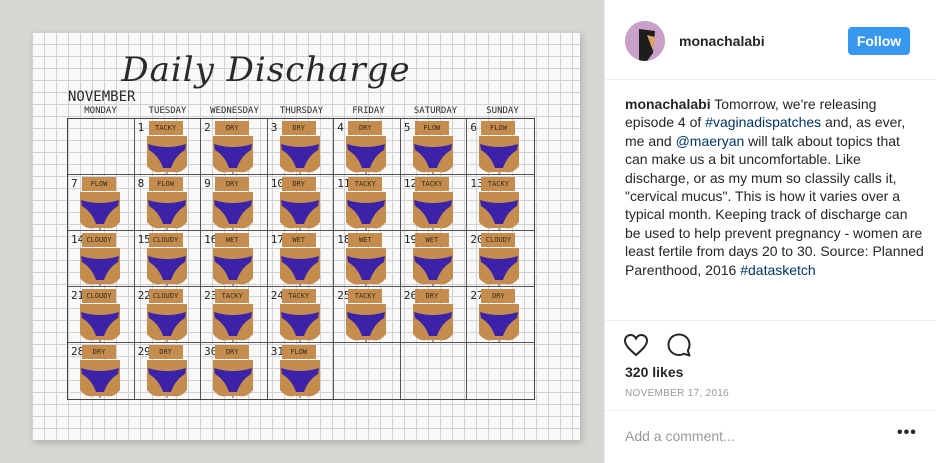  I want to click on post-date: NOVEMBER 17, 2016, so click(677, 393).